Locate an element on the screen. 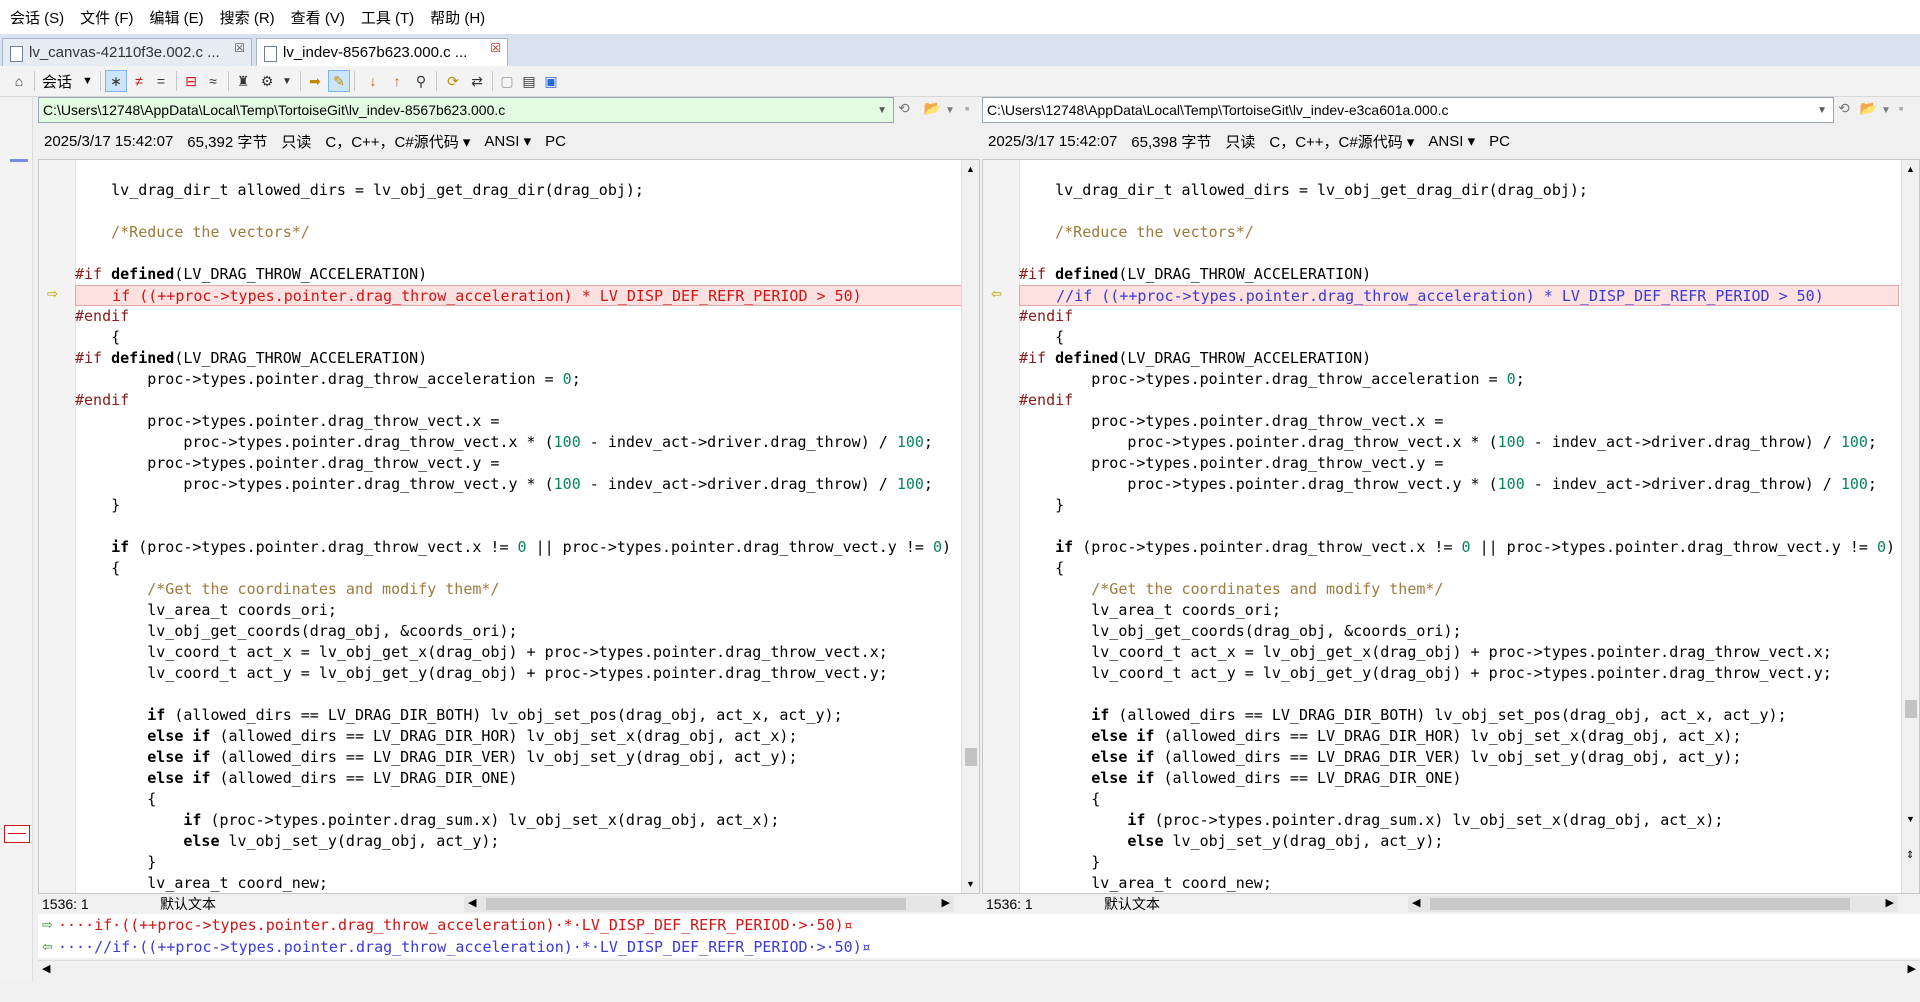 This screenshot has height=1002, width=1920. goto-arrow-icon: ➡ is located at coordinates (315, 81).